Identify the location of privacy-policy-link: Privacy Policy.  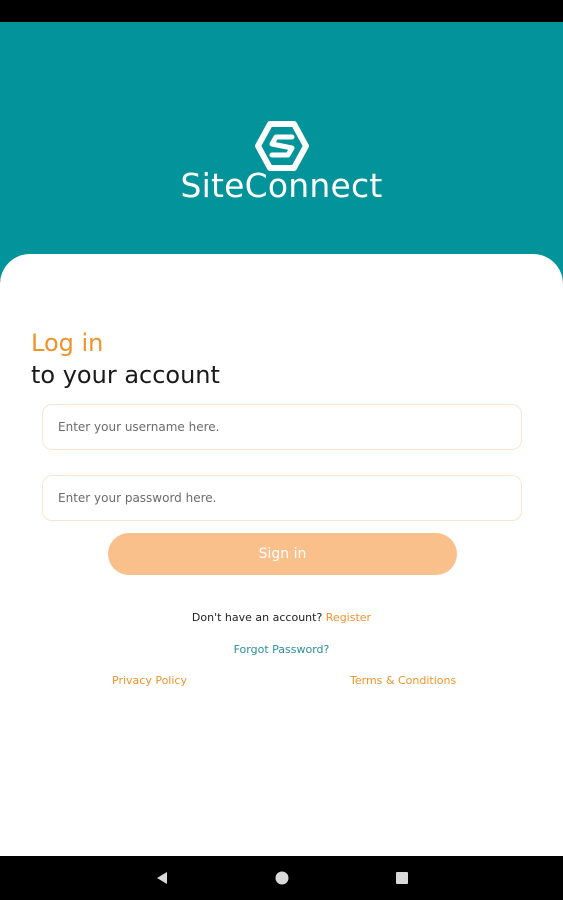
(149, 680).